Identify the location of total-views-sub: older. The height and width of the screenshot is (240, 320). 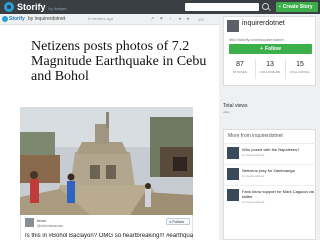
(226, 112).